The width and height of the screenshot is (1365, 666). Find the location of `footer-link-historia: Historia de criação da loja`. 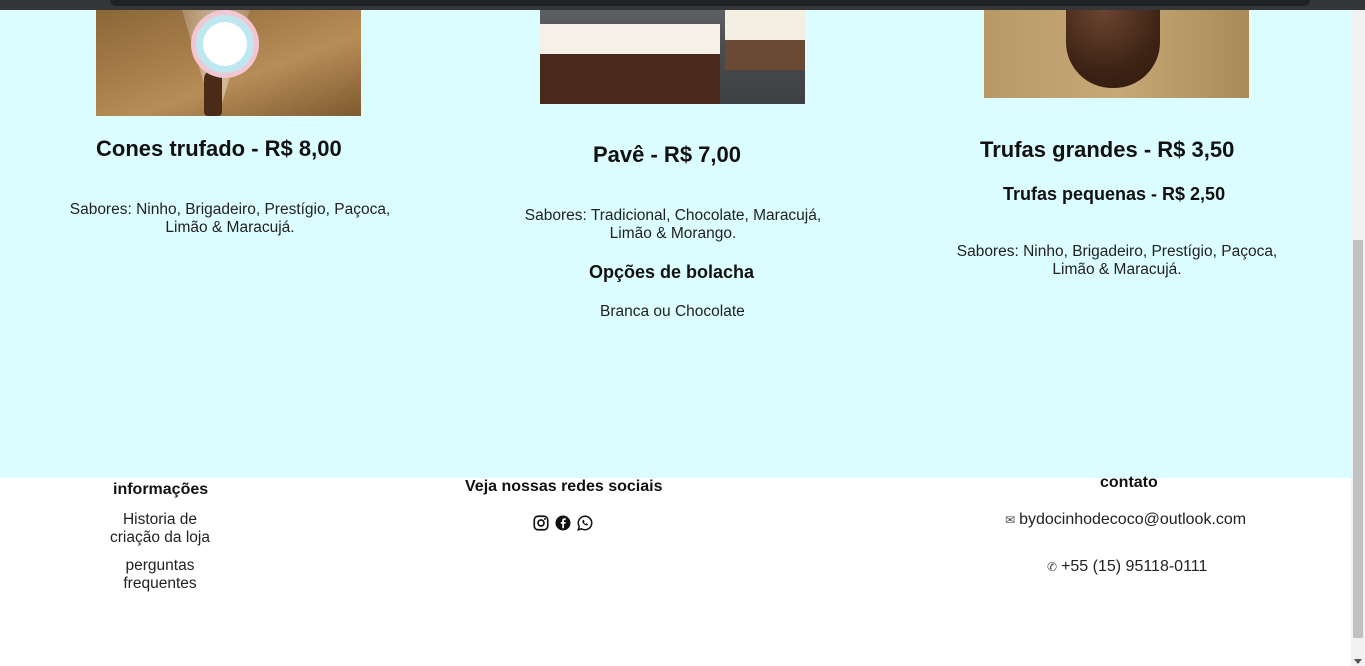

footer-link-historia: Historia de criação da loja is located at coordinates (160, 529).